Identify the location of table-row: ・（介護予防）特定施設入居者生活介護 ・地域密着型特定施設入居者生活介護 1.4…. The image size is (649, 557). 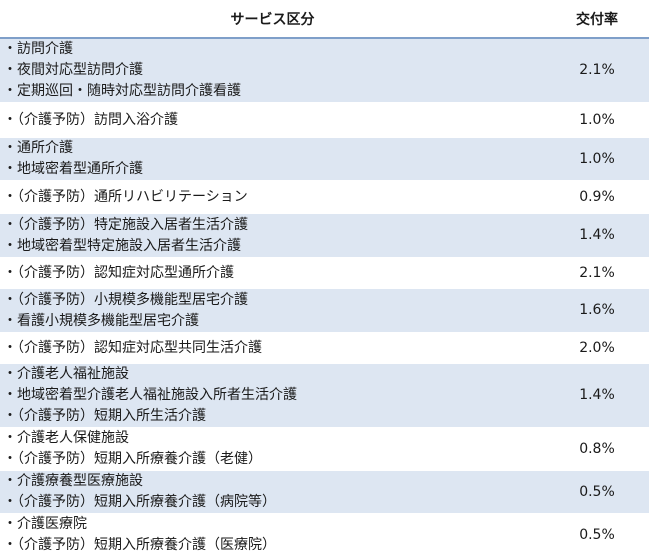
(324, 235).